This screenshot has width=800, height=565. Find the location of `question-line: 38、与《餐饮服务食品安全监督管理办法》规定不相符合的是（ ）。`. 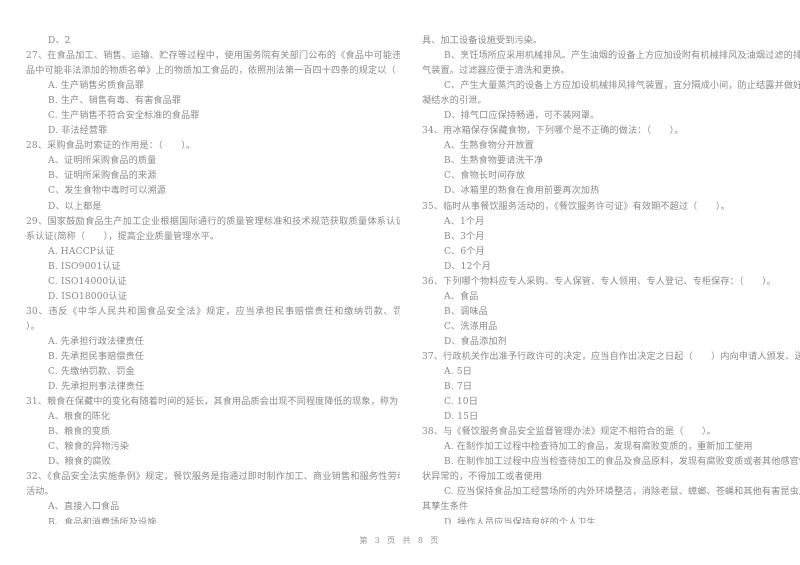

question-line: 38、与《餐饮服务食品安全监督管理办法》规定不相符合的是（ ）。 is located at coordinates (569, 432).